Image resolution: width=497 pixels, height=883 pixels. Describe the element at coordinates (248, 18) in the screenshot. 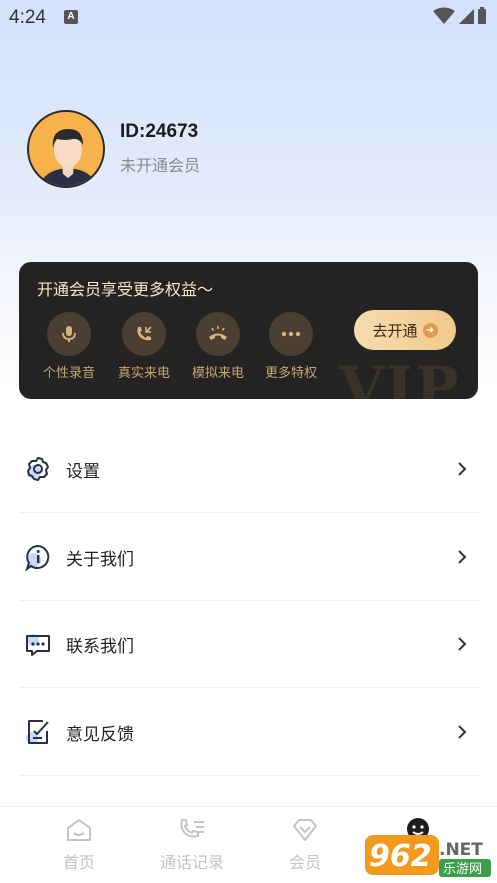

I see `status-bar: 4:24 A` at that location.